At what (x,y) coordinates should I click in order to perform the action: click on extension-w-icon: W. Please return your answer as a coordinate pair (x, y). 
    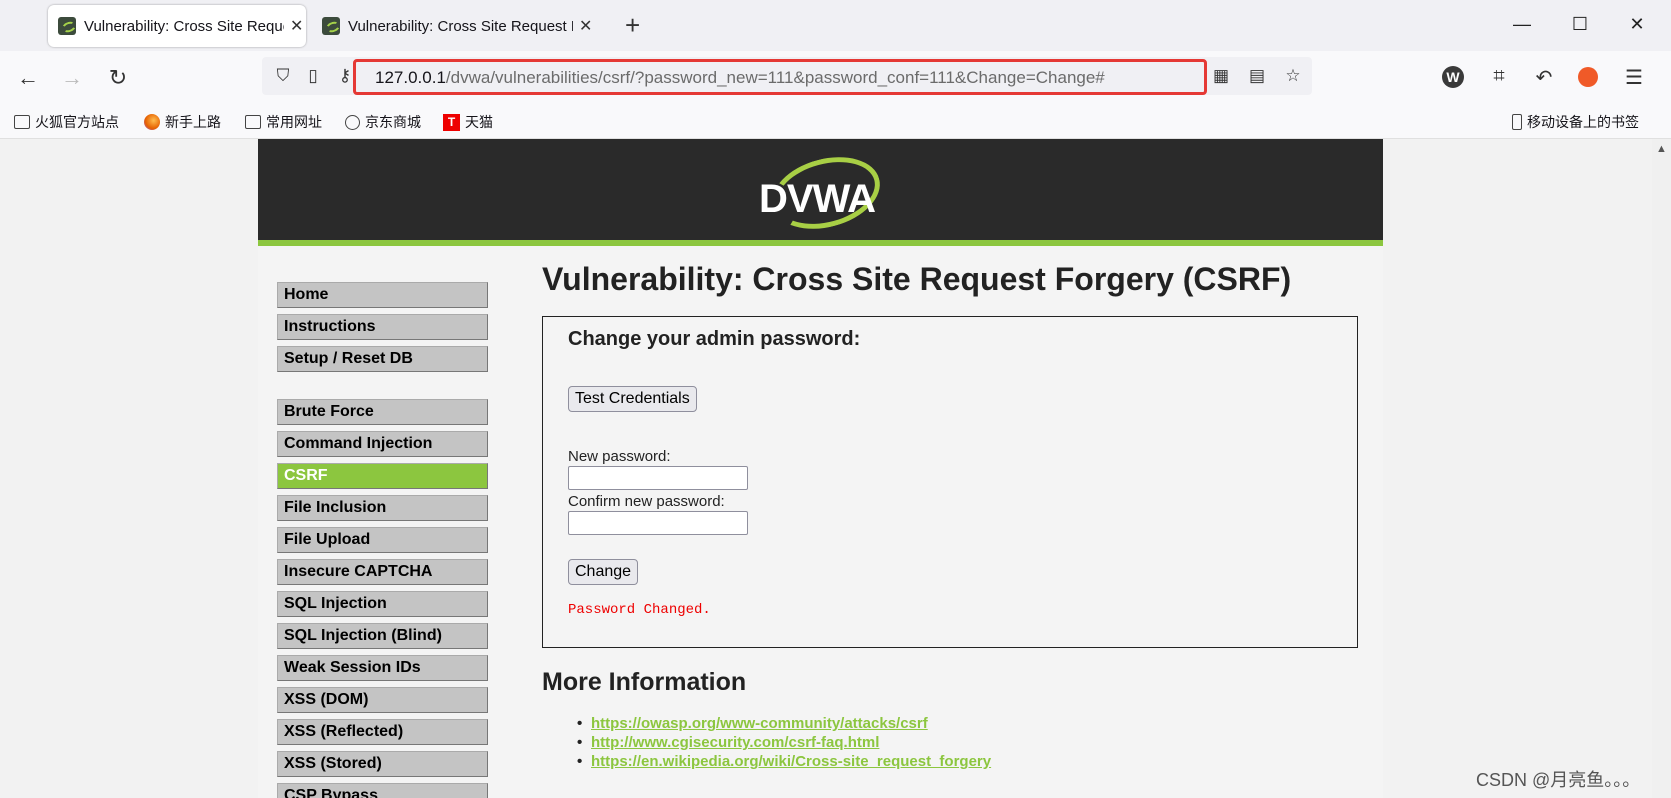
    Looking at the image, I should click on (1453, 77).